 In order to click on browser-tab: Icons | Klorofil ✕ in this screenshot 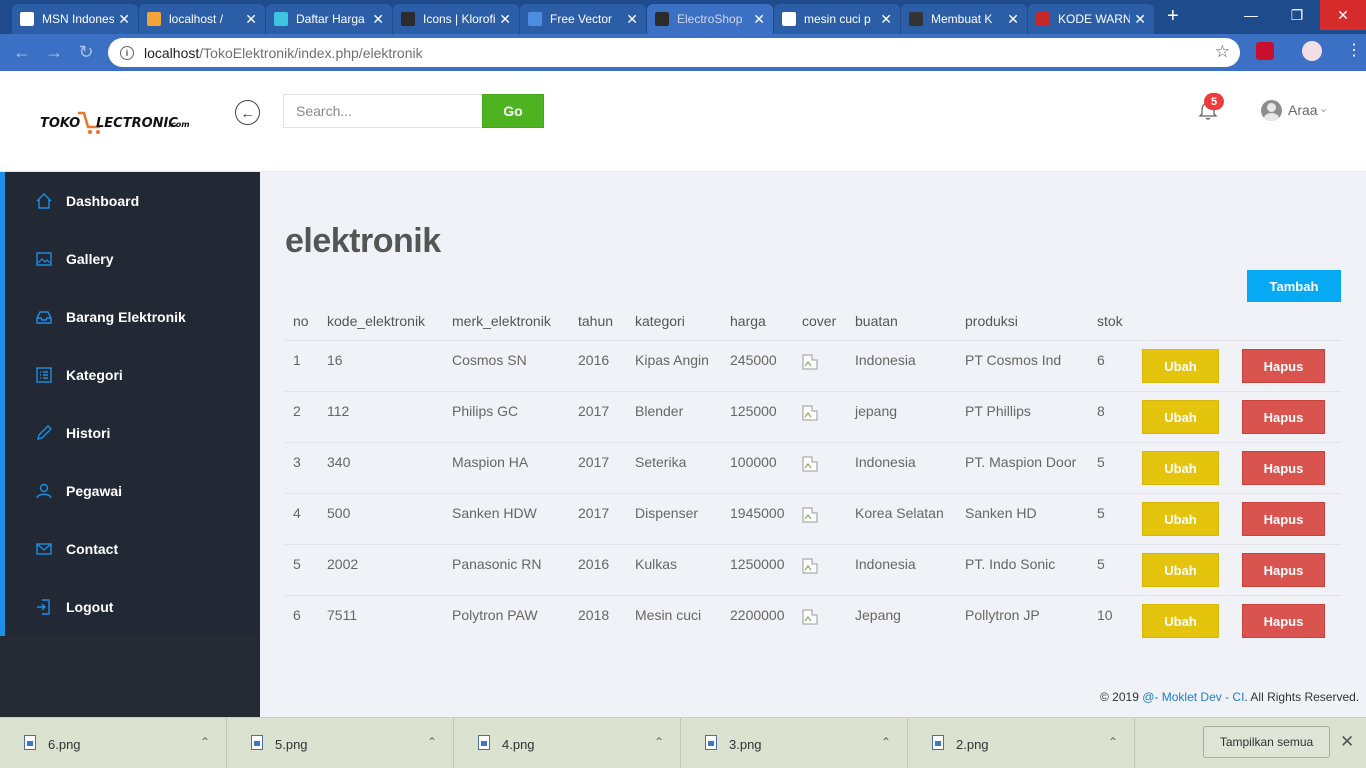, I will do `click(456, 19)`.